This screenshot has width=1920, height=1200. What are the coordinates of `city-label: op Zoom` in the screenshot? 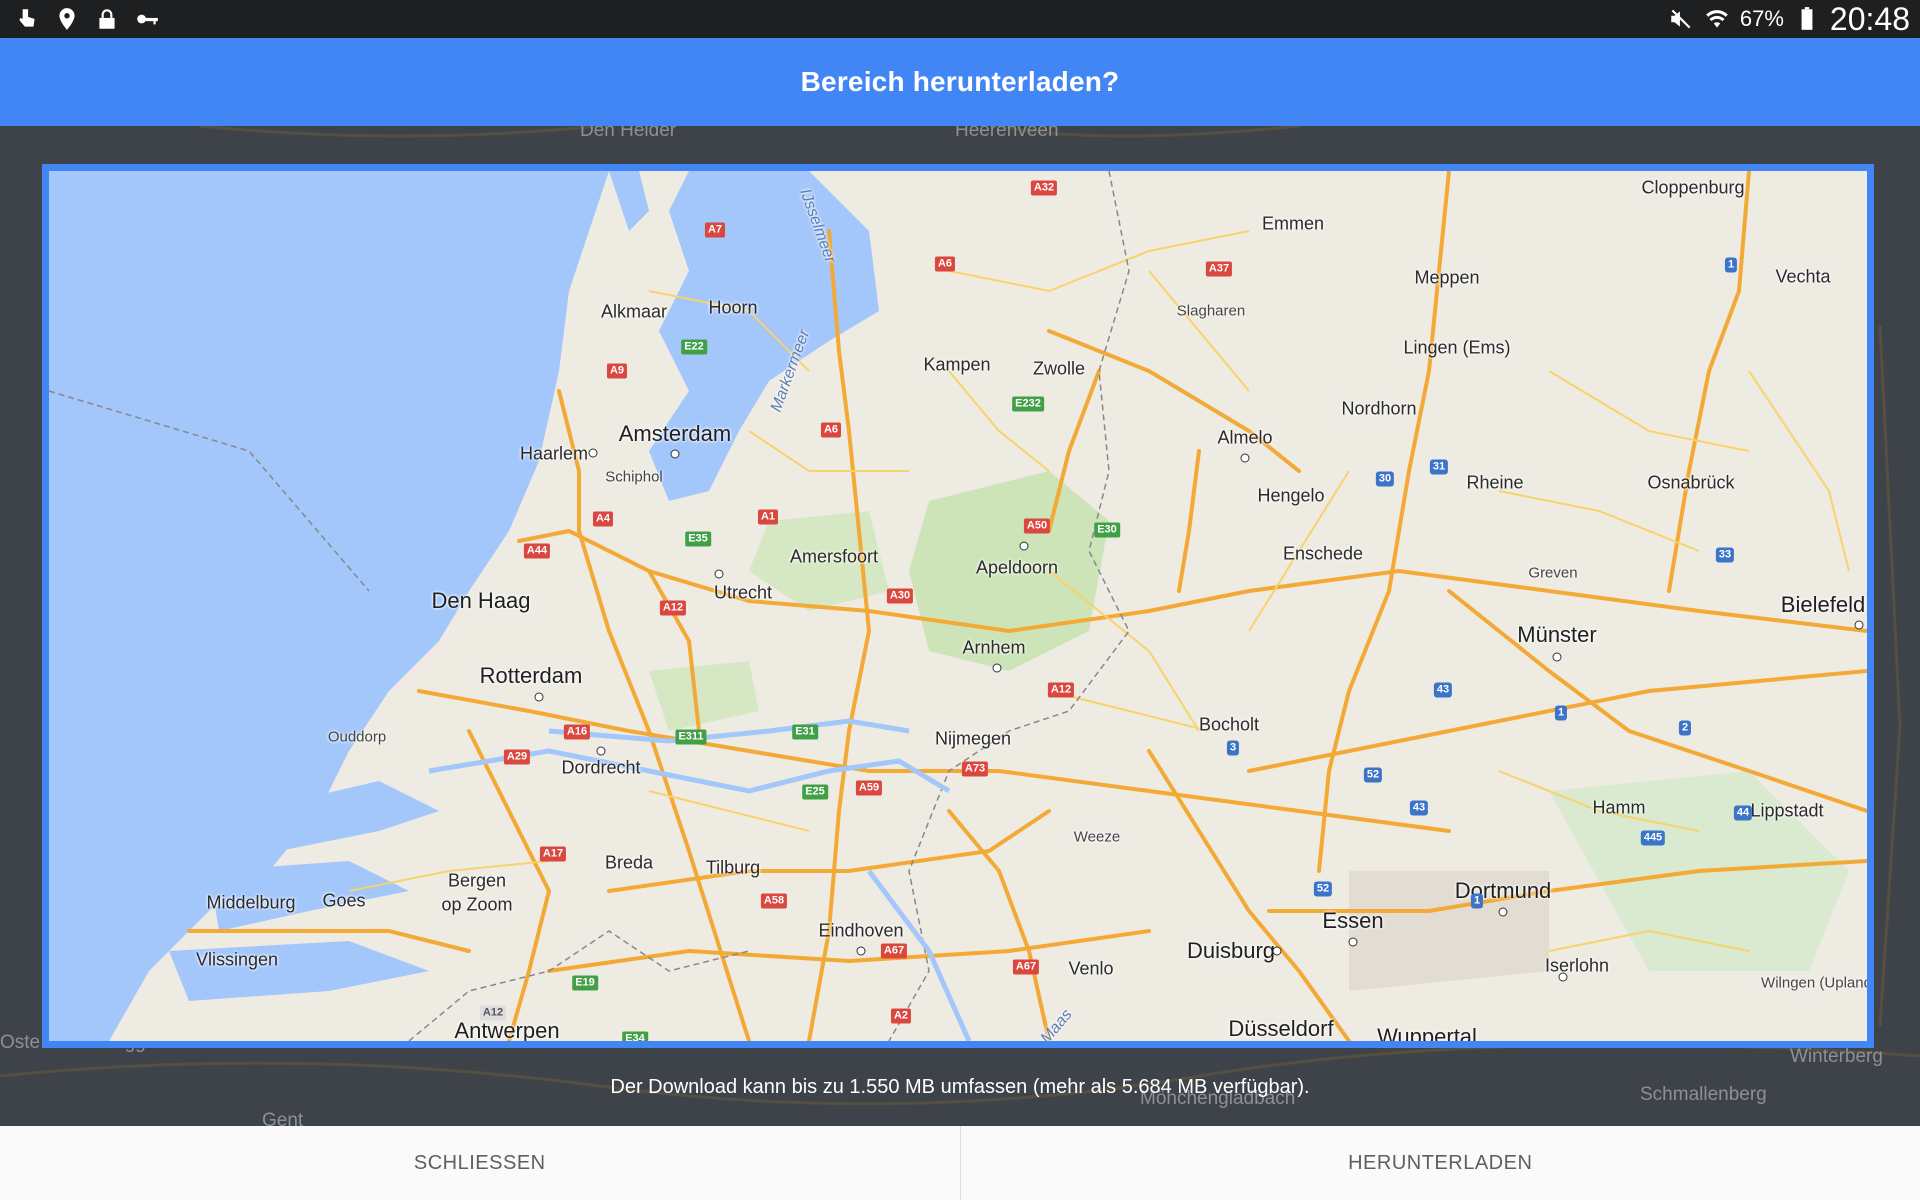 It's located at (477, 904).